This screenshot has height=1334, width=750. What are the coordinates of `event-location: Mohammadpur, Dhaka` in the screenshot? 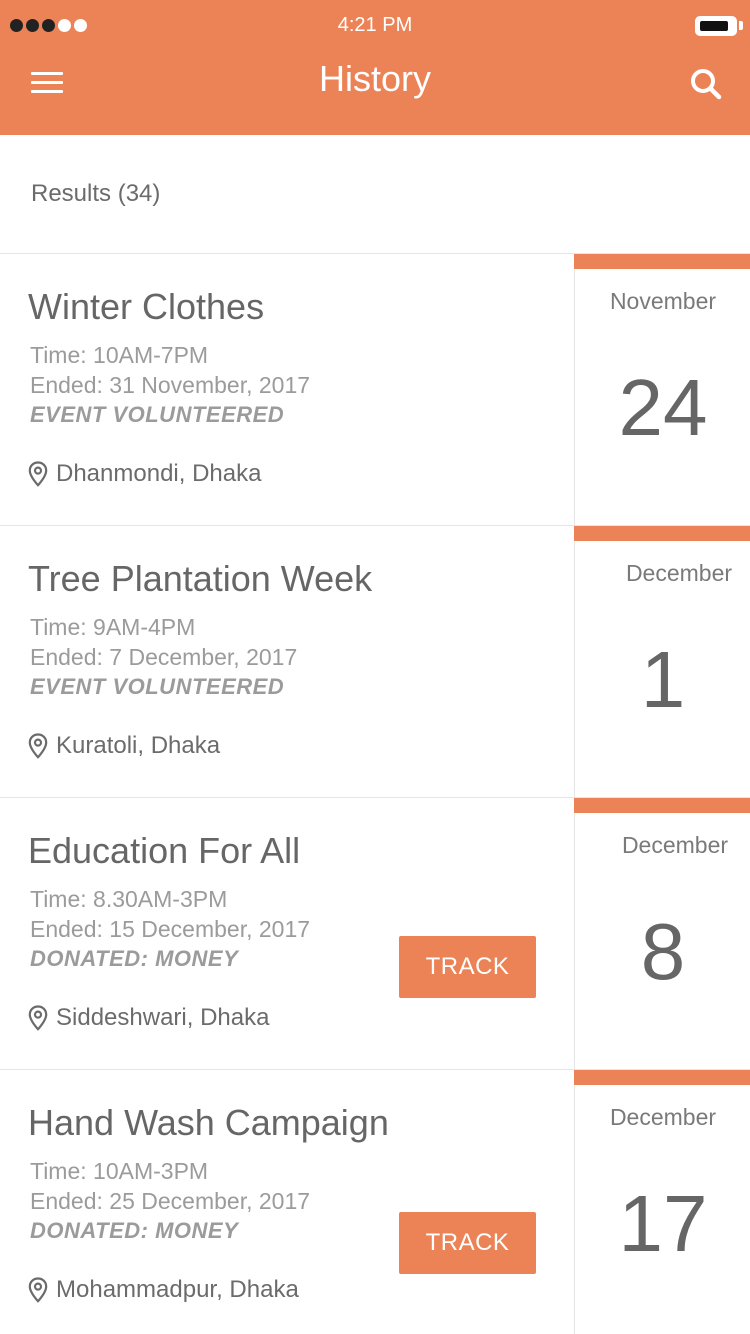 It's located at (163, 1290).